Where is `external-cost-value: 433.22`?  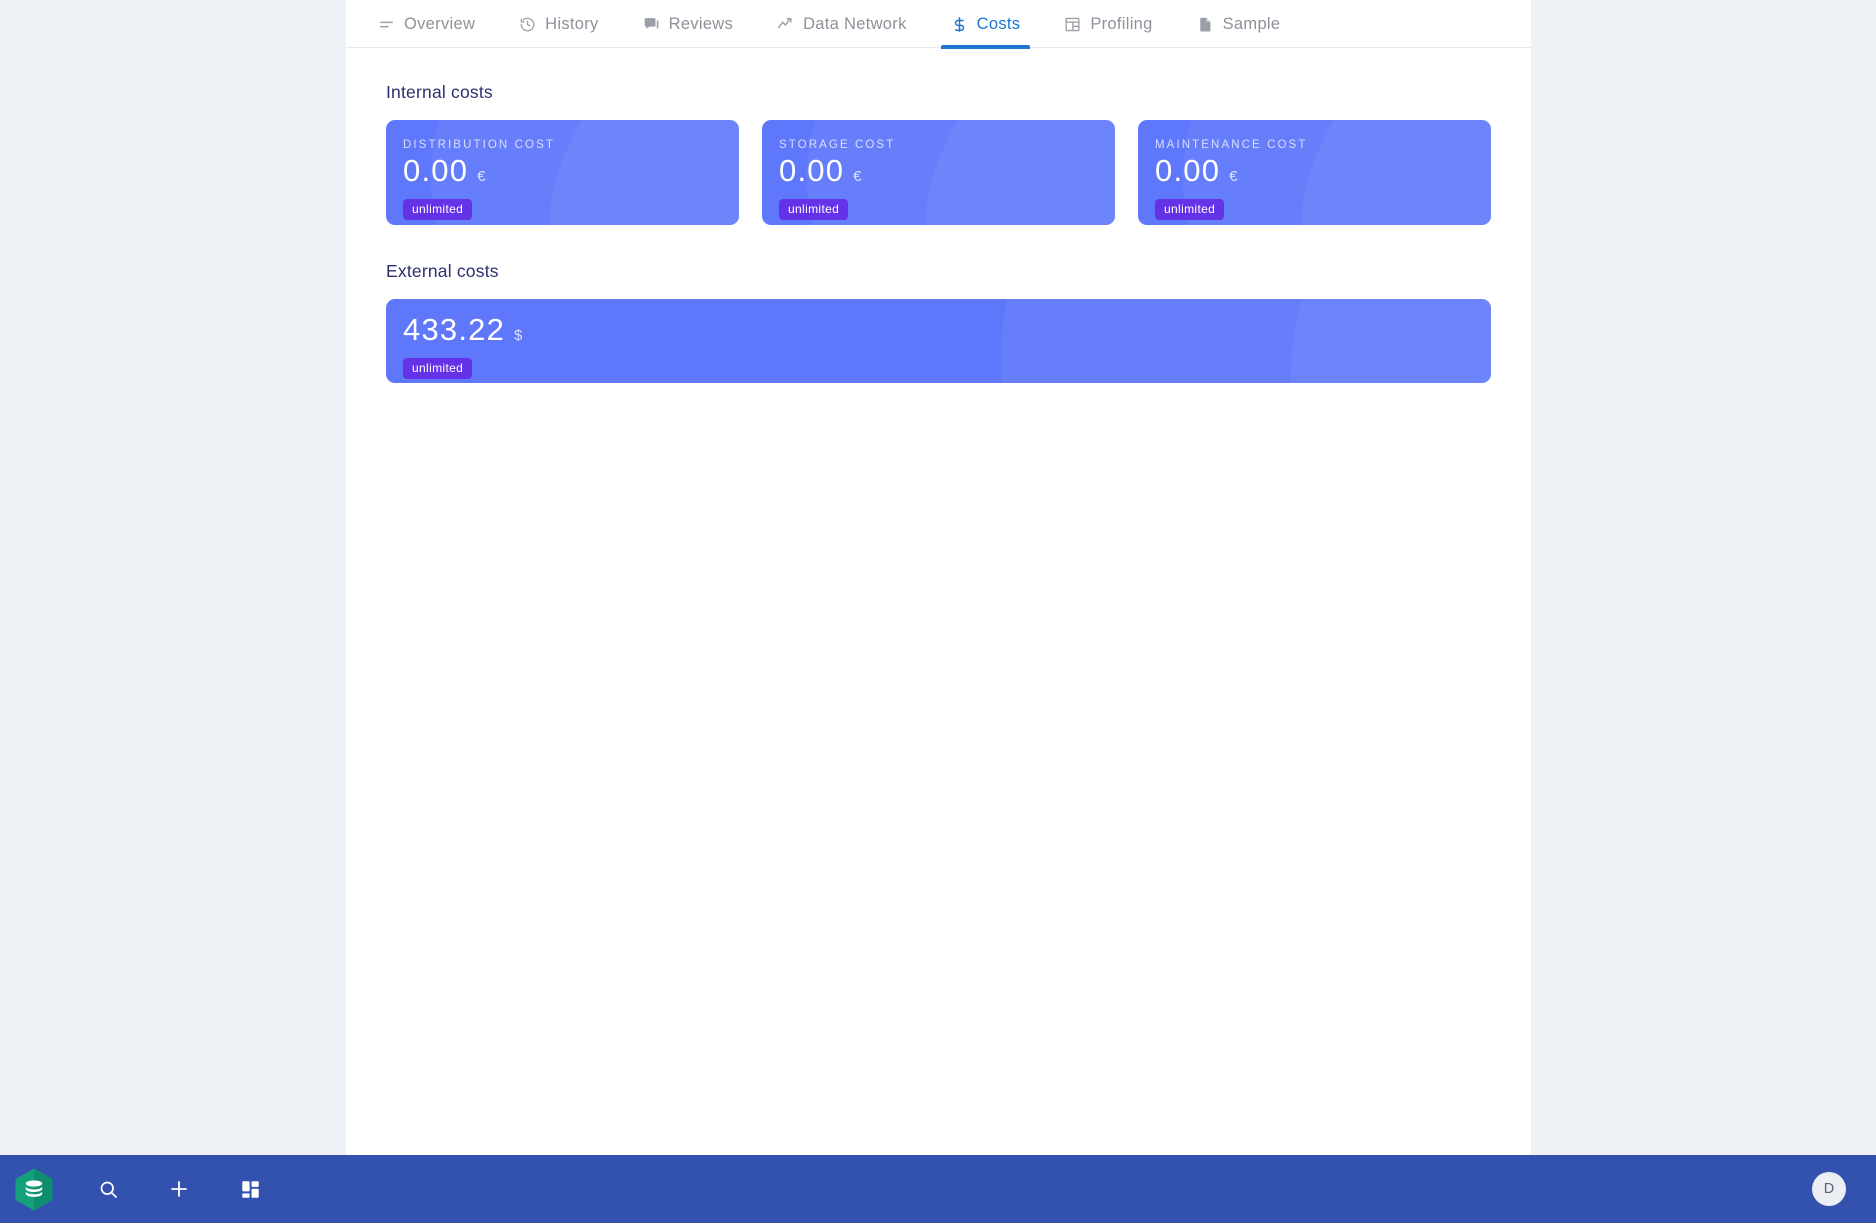
external-cost-value: 433.22 is located at coordinates (454, 329).